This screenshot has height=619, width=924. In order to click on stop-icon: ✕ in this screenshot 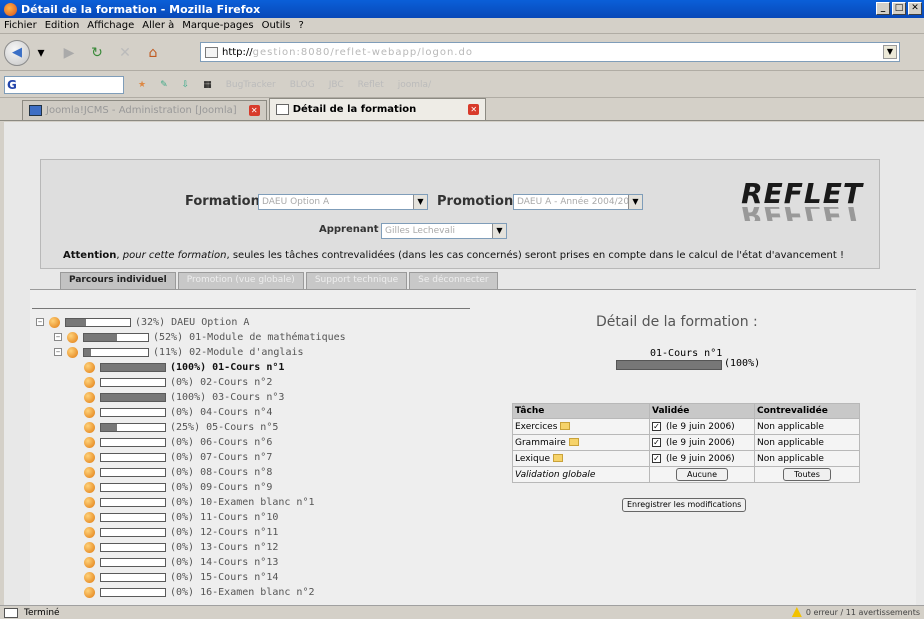, I will do `click(125, 53)`.